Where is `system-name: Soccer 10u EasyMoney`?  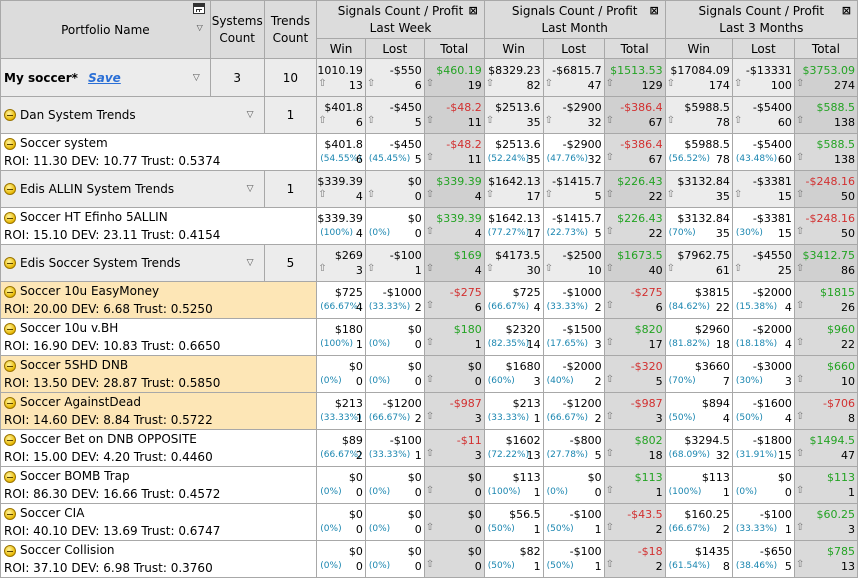 system-name: Soccer 10u EasyMoney is located at coordinates (89, 291).